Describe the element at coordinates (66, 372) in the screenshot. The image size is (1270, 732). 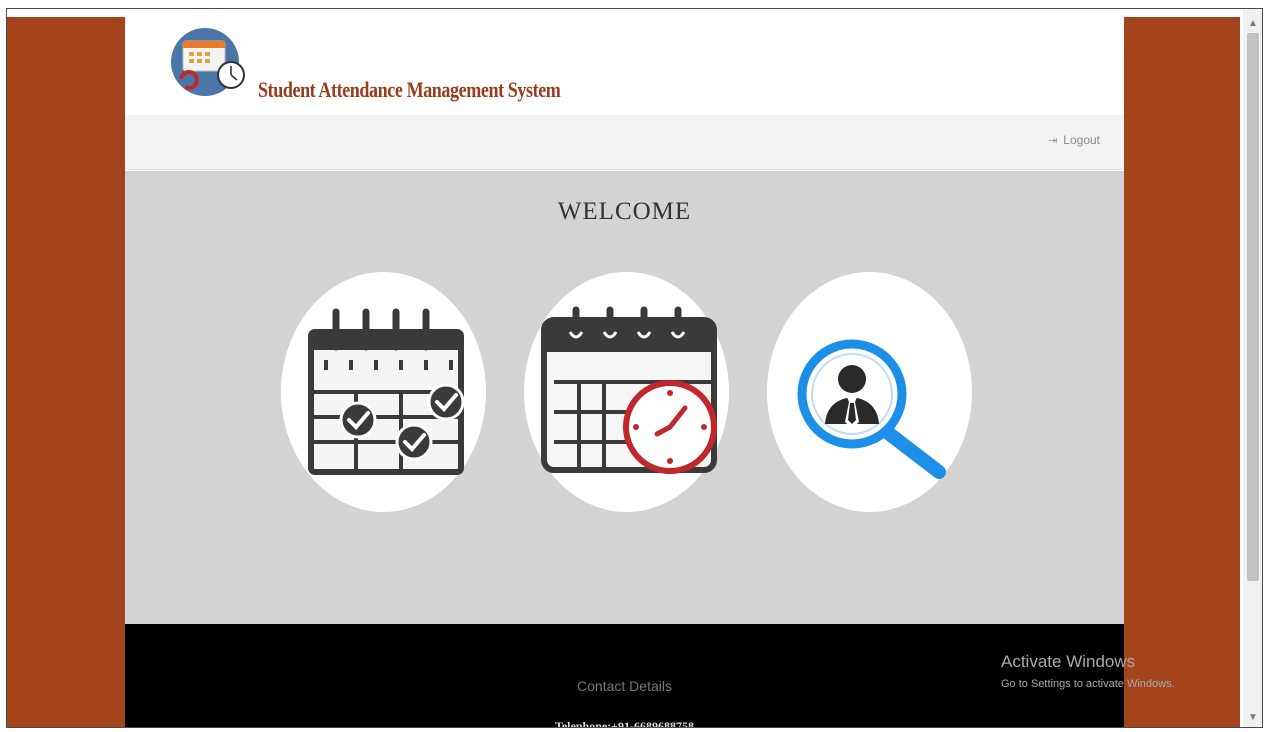
I see `left-side-panel` at that location.